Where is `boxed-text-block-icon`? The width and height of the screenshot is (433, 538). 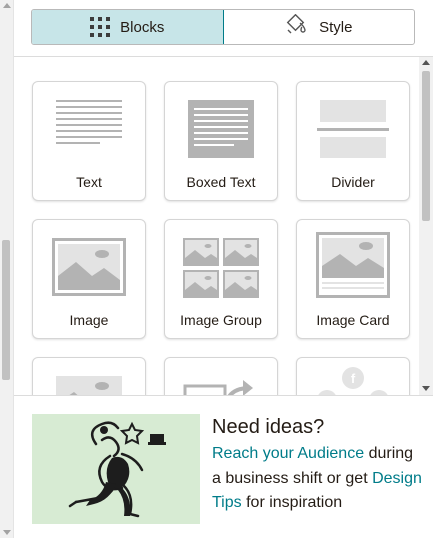 boxed-text-block-icon is located at coordinates (221, 129).